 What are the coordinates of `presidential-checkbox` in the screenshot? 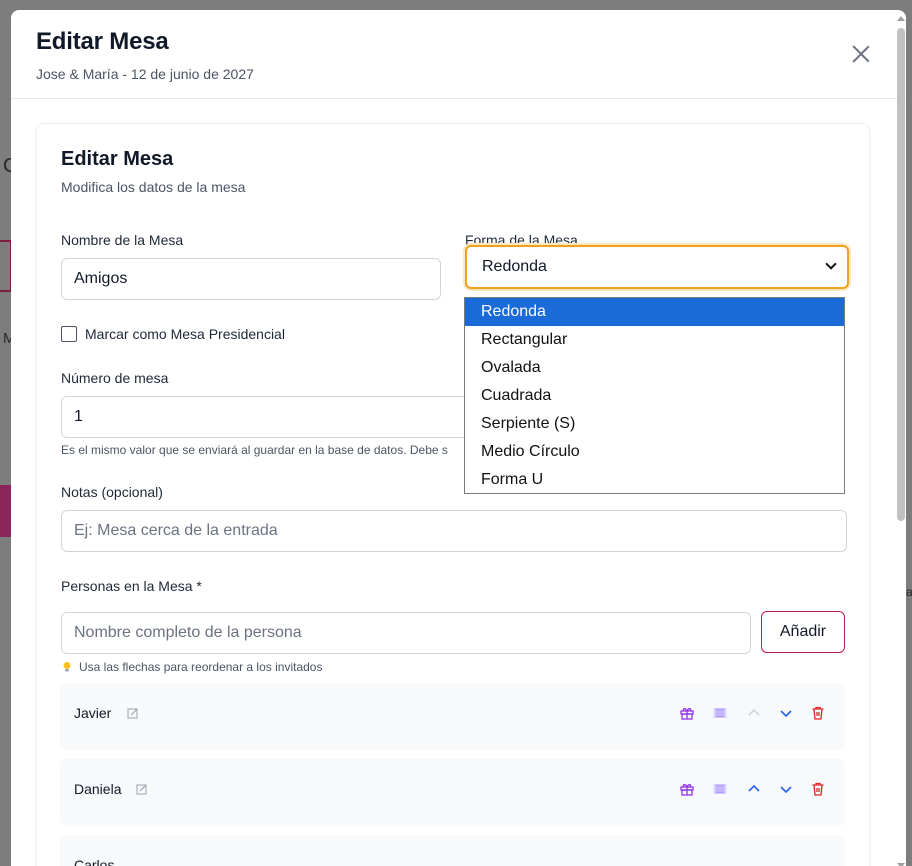 It's located at (69, 334).